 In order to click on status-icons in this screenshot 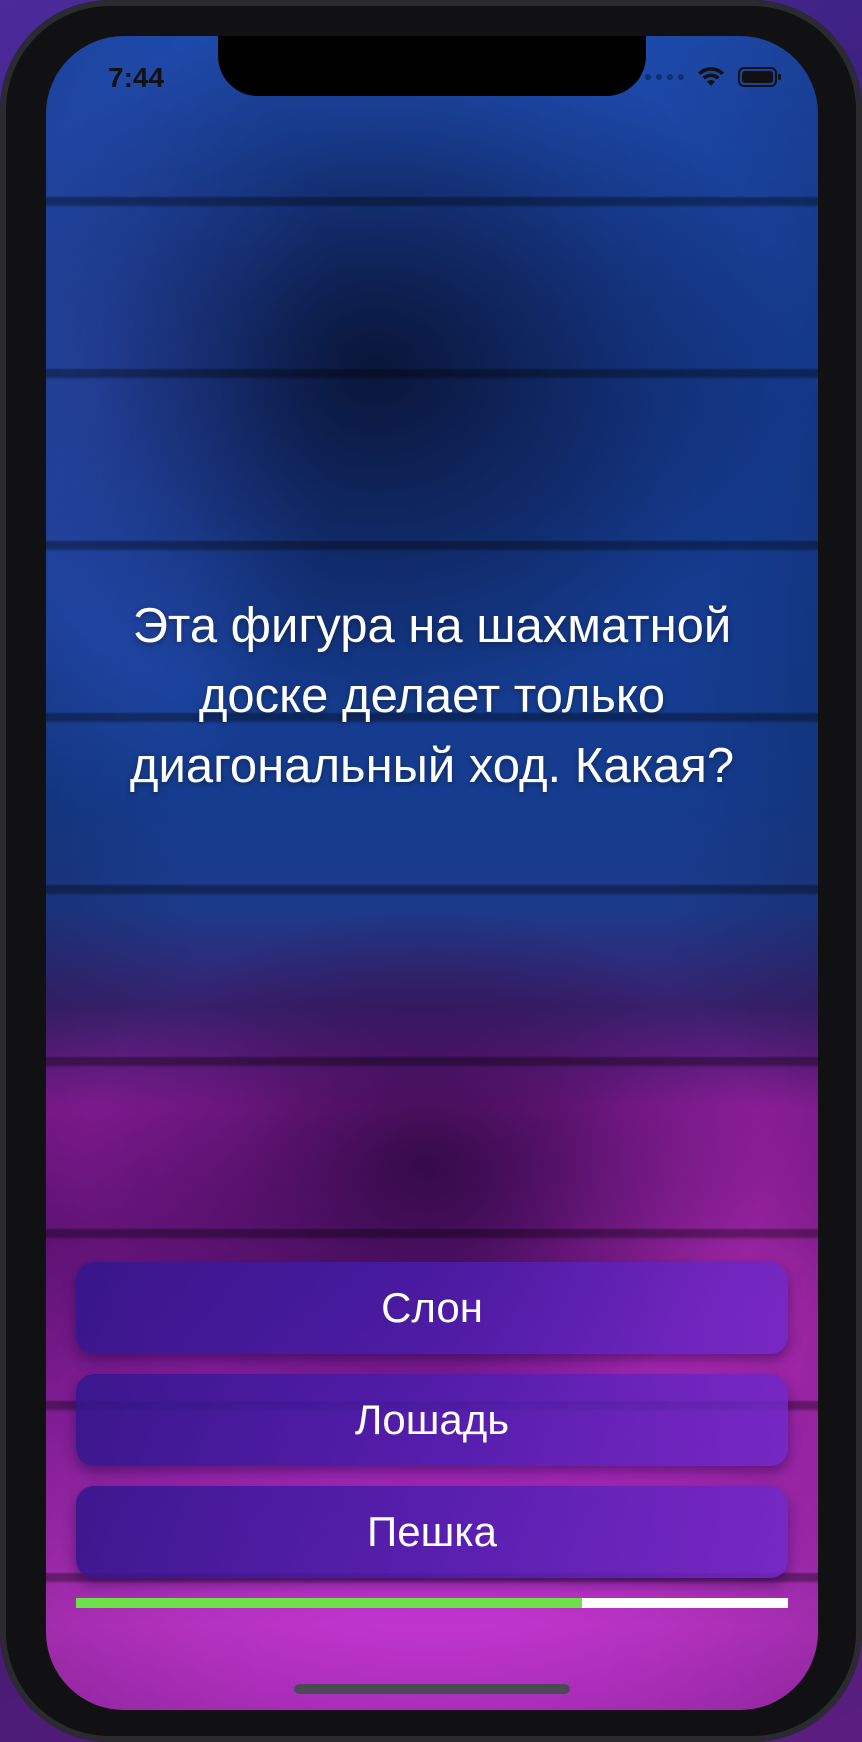, I will do `click(713, 77)`.